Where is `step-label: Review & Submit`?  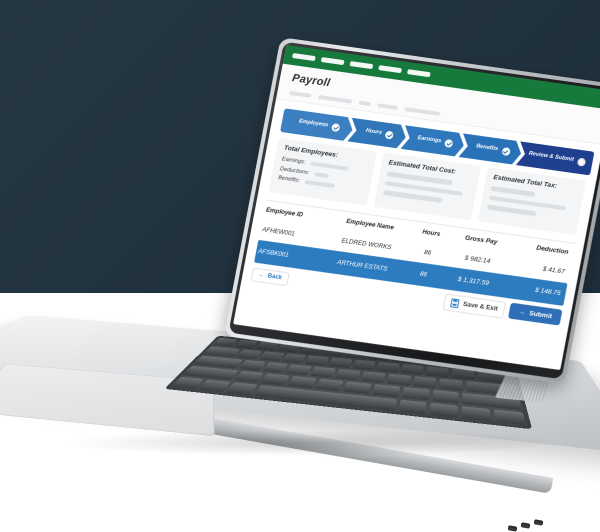 step-label: Review & Submit is located at coordinates (551, 157).